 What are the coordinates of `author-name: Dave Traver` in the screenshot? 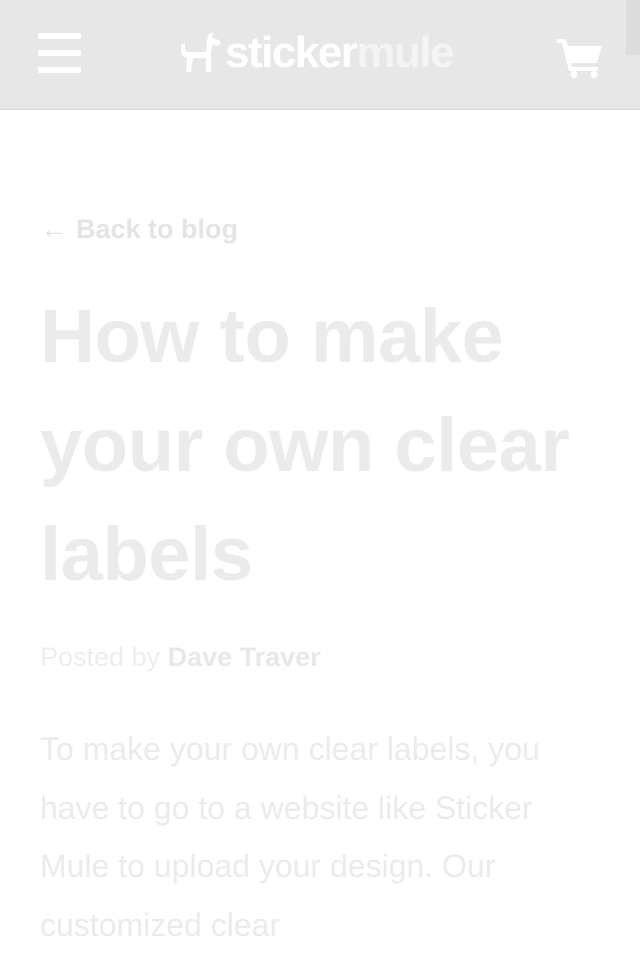 It's located at (244, 657).